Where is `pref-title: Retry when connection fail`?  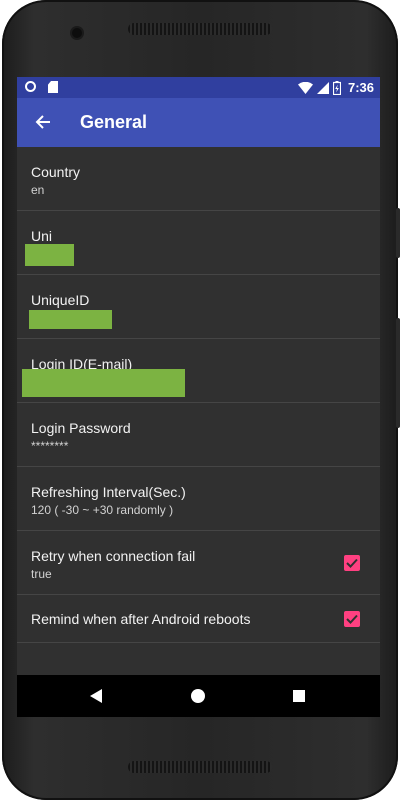
pref-title: Retry when connection fail is located at coordinates (113, 556).